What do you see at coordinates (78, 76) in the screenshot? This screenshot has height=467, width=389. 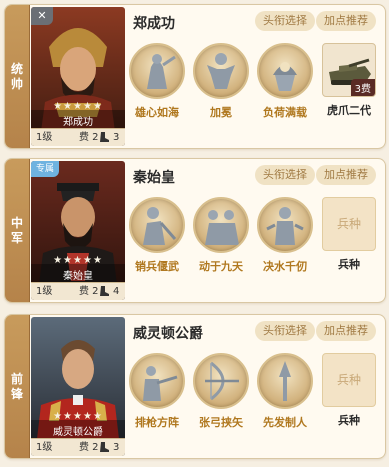 I see `general-portrait: ✕ ★★★★★ 郑成功 1级 费 2 3` at bounding box center [78, 76].